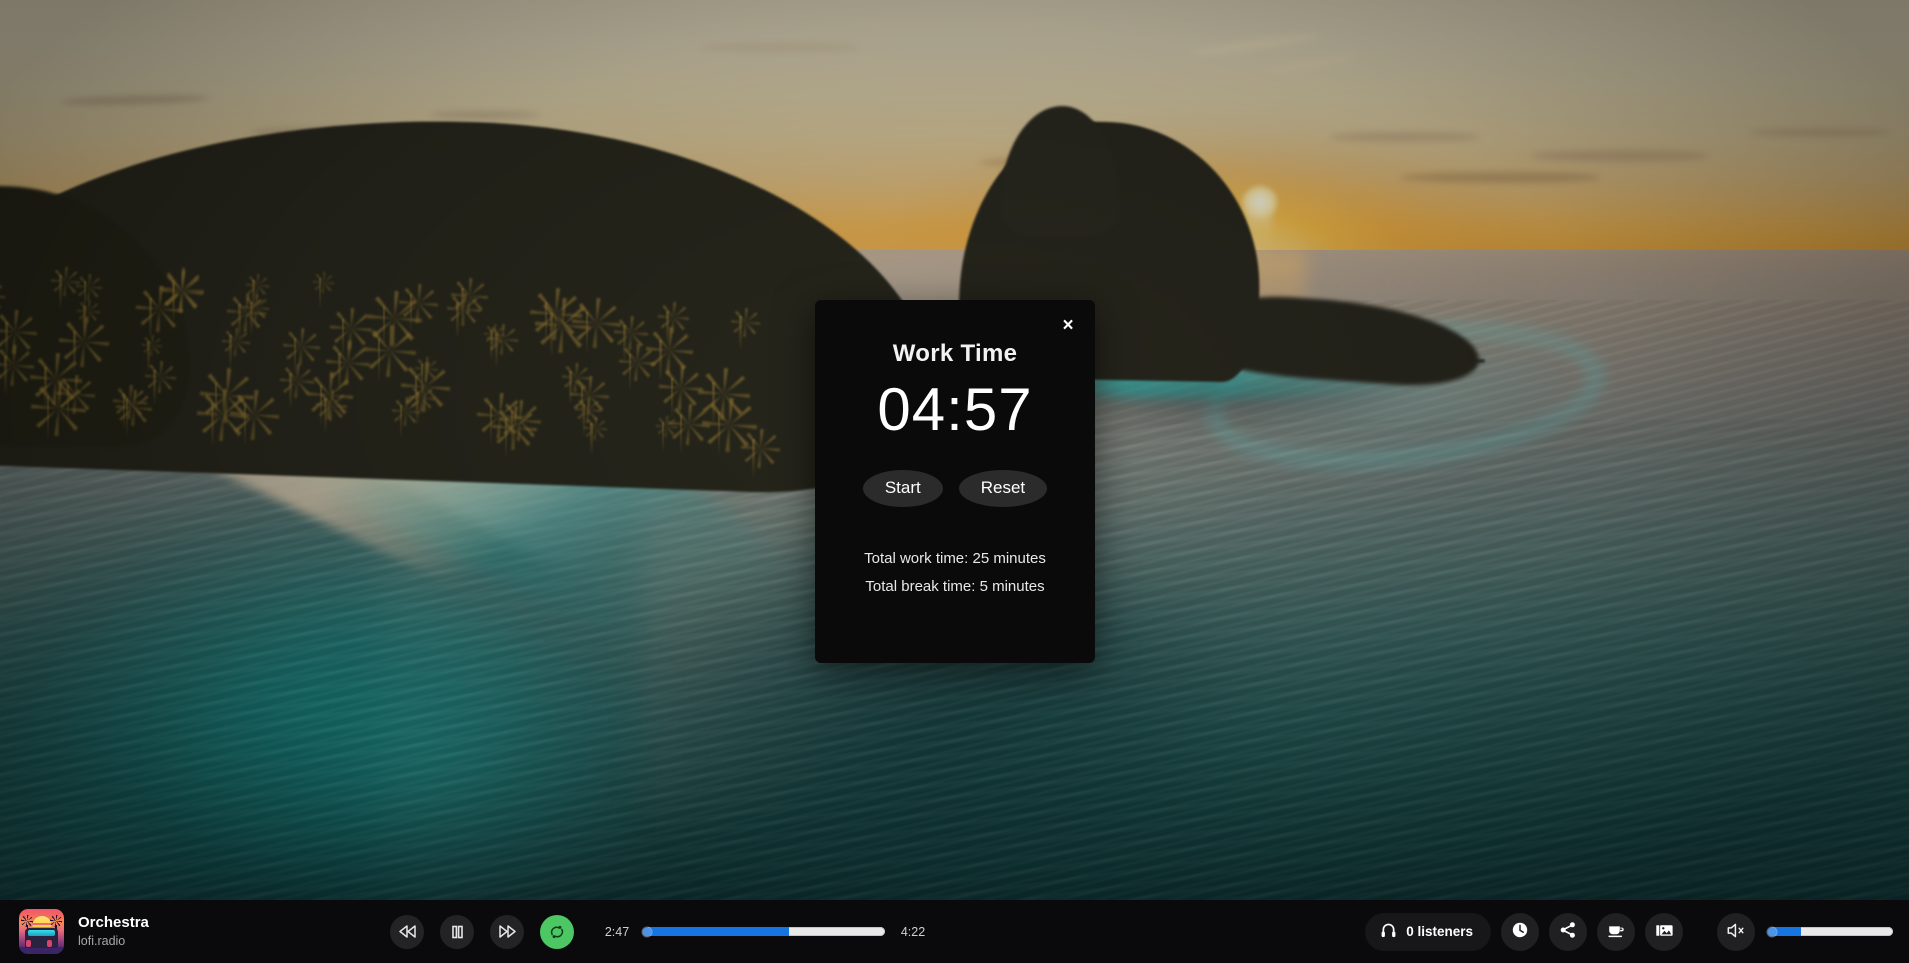 The width and height of the screenshot is (1909, 963). I want to click on headphones-icon, so click(1388, 932).